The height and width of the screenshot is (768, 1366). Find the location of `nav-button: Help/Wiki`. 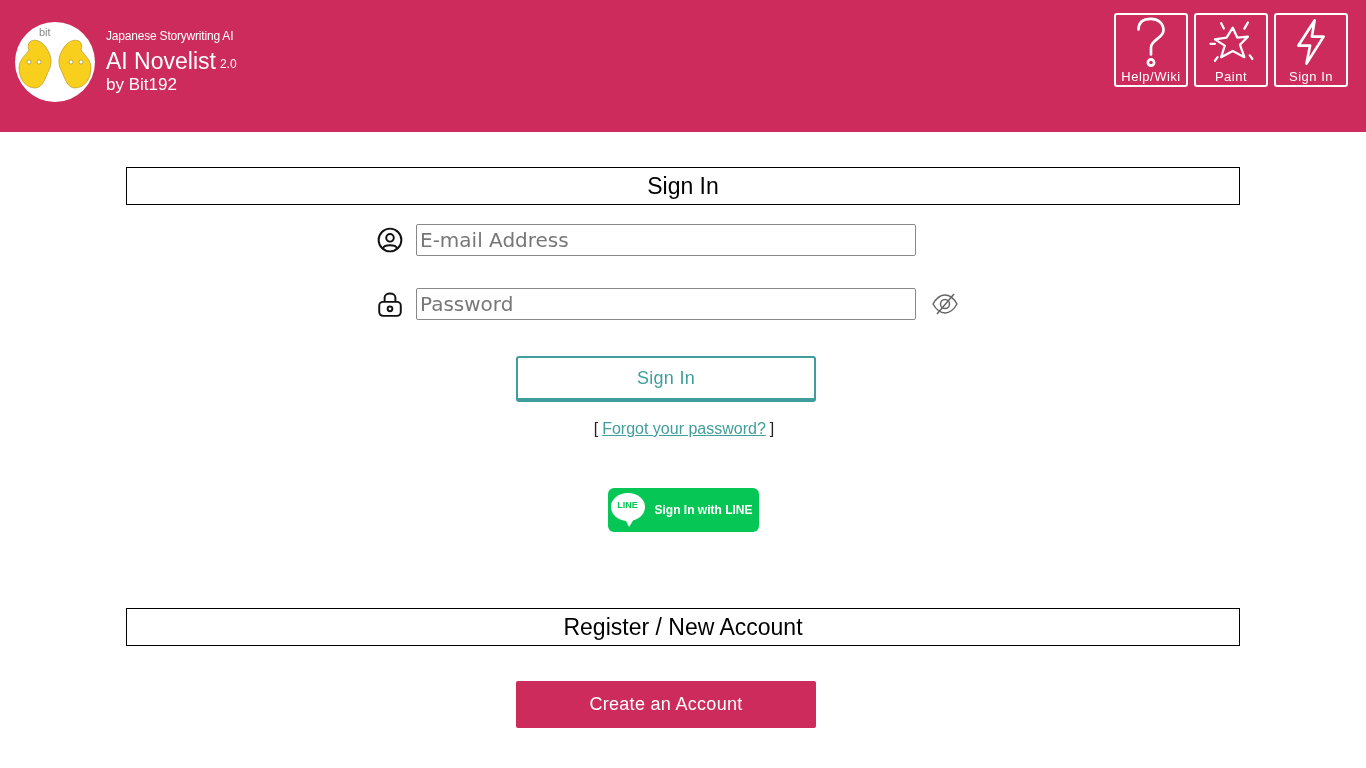

nav-button: Help/Wiki is located at coordinates (1151, 50).